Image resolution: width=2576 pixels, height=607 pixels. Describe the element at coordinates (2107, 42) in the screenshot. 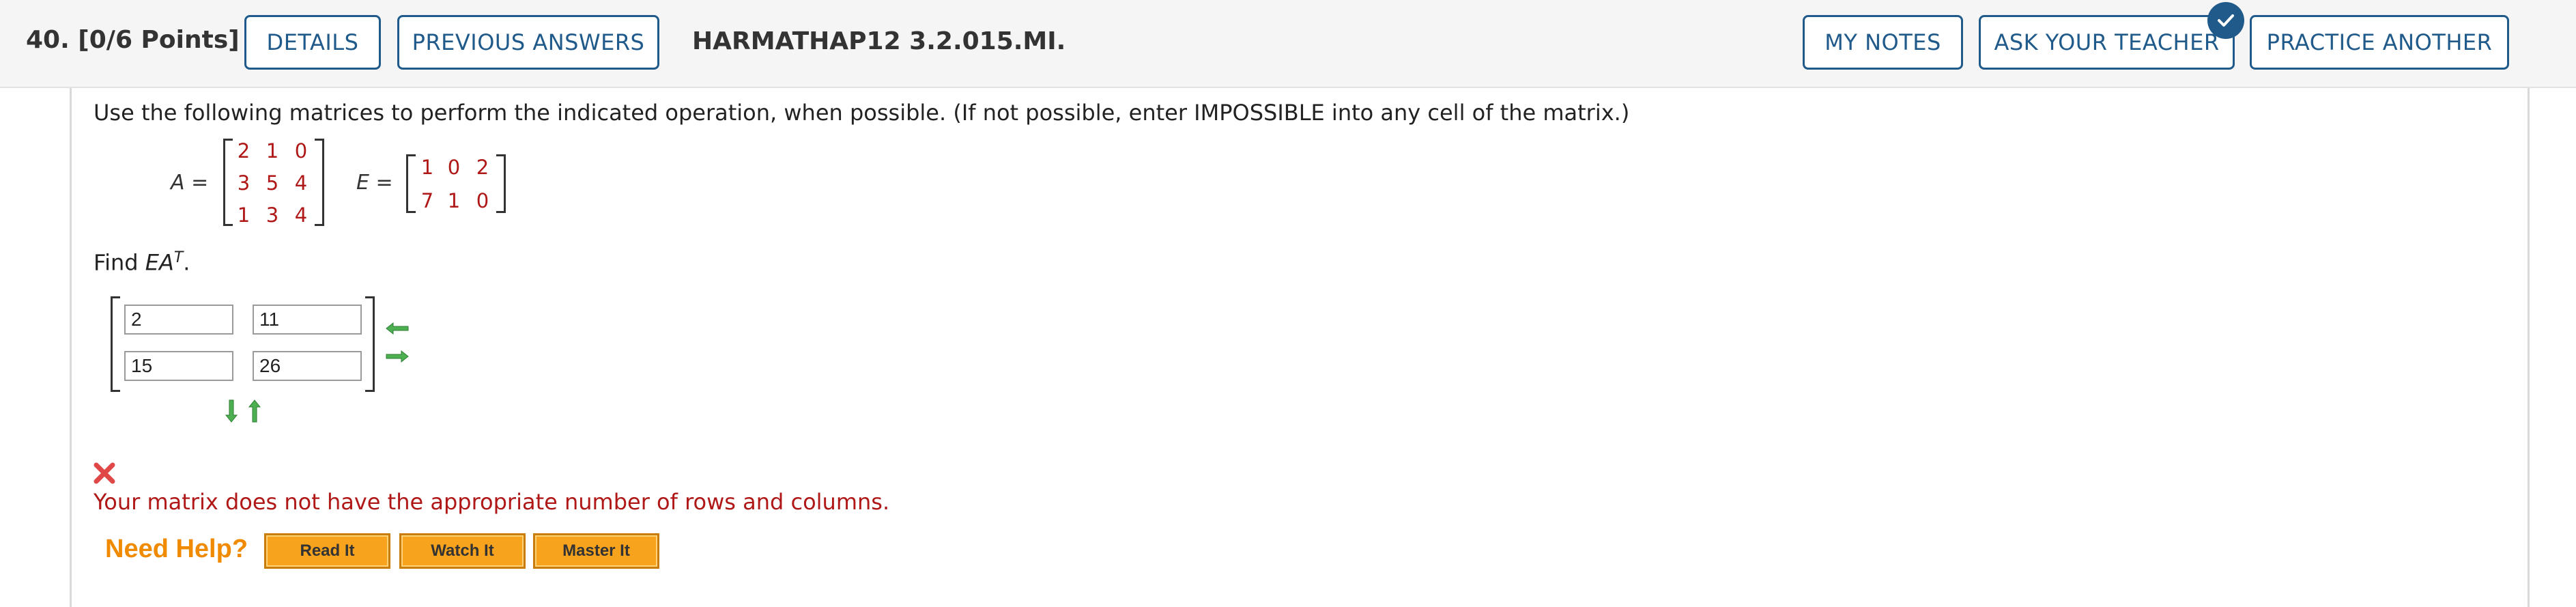

I see `ask-your-teacher-button: ASK YOUR TEACHER` at that location.